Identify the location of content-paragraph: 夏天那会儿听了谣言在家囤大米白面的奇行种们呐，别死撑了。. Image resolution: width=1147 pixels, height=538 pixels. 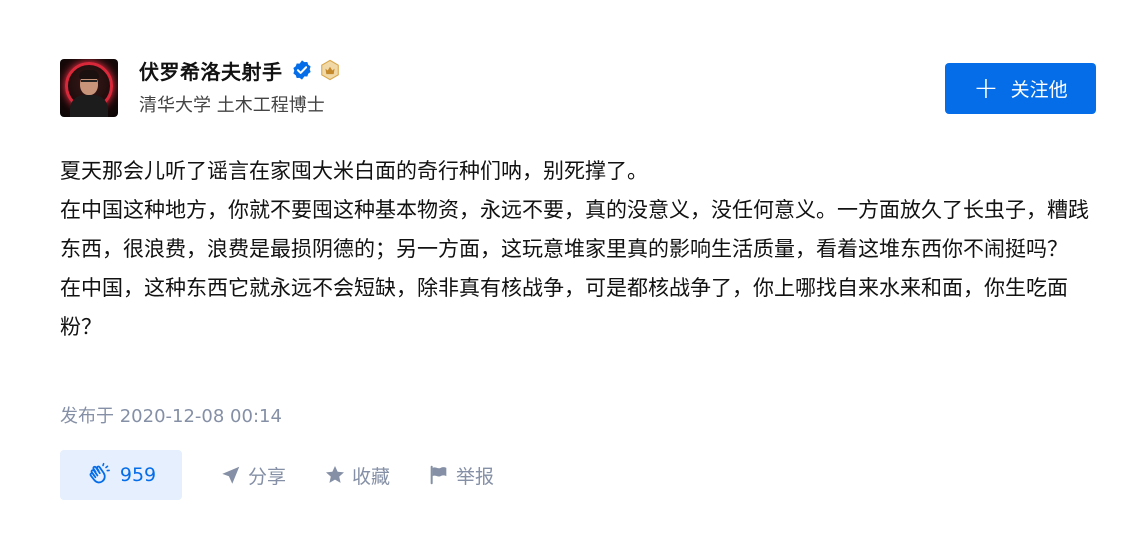
(354, 171).